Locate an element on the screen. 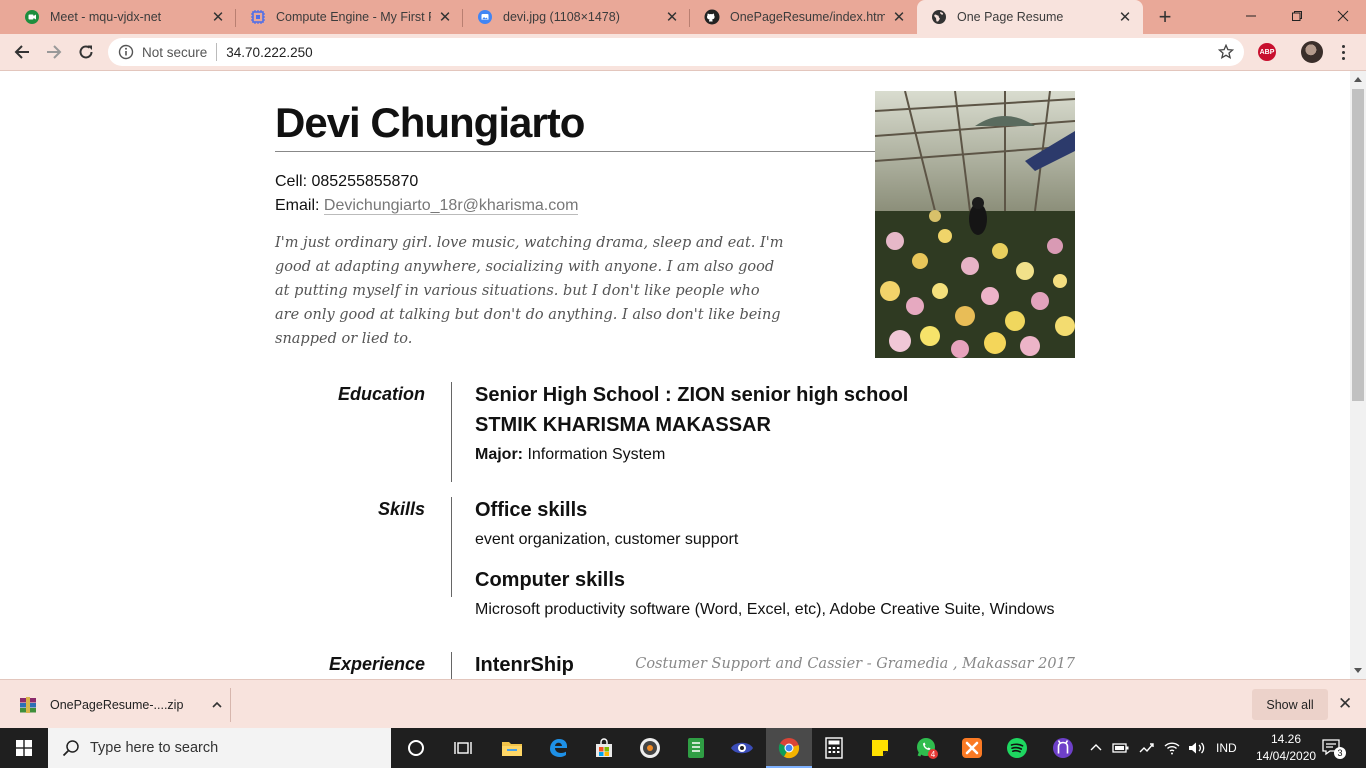 The width and height of the screenshot is (1366, 768). spotify-button is located at coordinates (1017, 748).